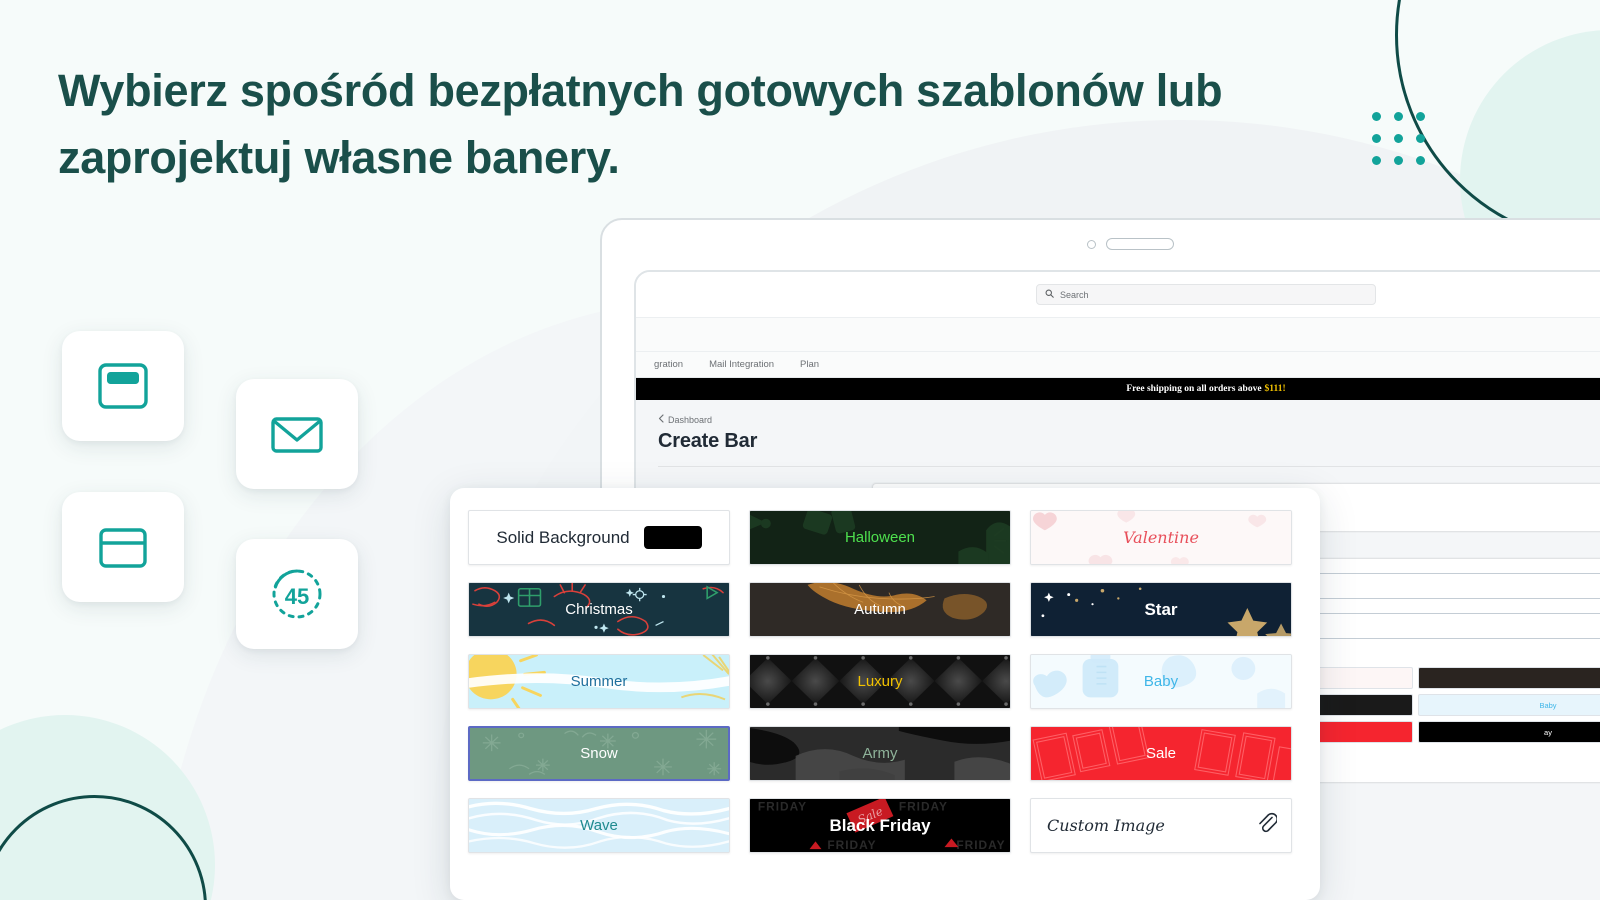 Image resolution: width=1600 pixels, height=900 pixels. Describe the element at coordinates (809, 364) in the screenshot. I see `nav-tab-plan: Plan` at that location.